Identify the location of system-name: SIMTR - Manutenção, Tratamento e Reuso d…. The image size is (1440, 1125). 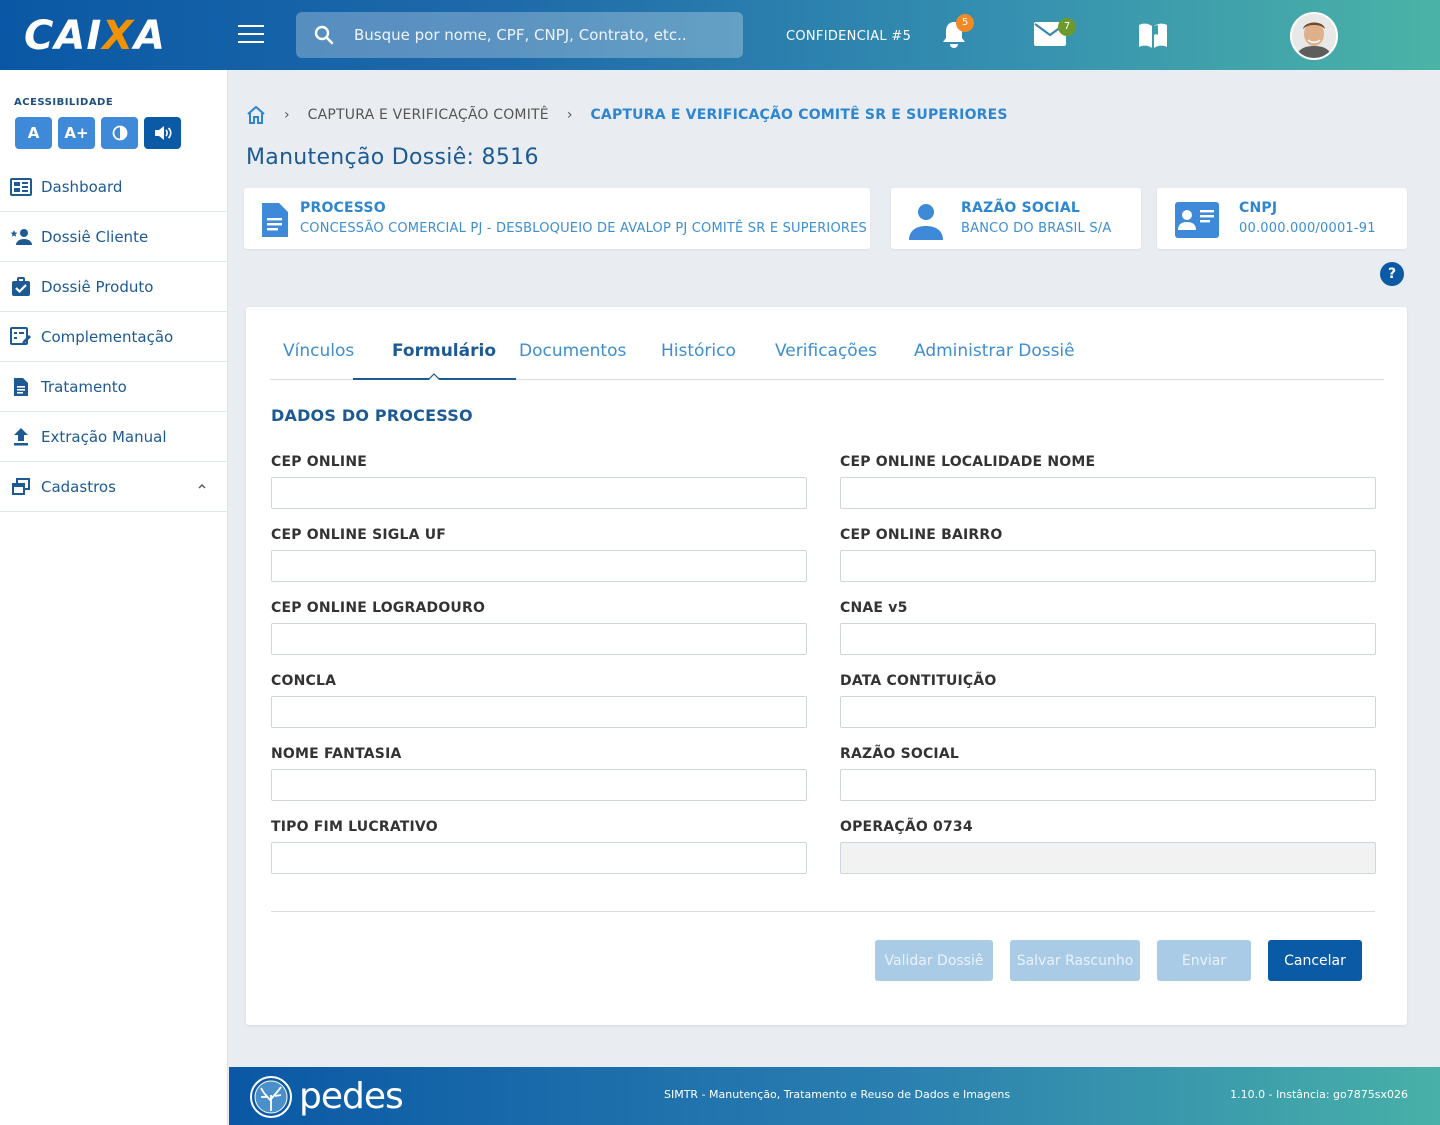
(837, 1094).